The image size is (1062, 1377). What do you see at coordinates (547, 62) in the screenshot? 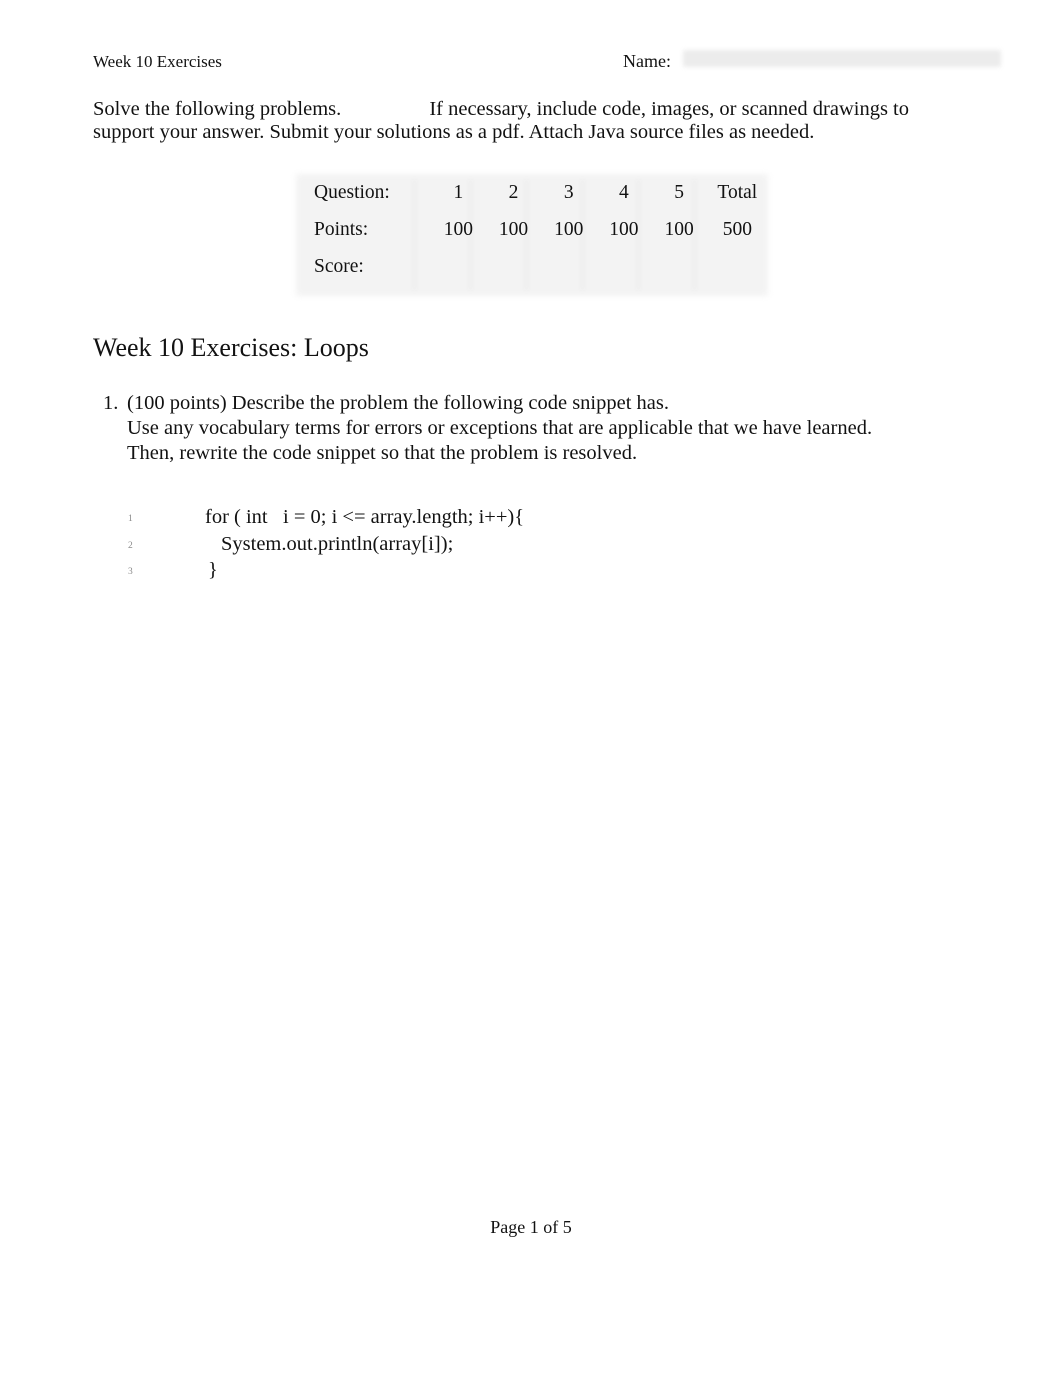
I see `document-header: Week 10 Exercises Name:` at bounding box center [547, 62].